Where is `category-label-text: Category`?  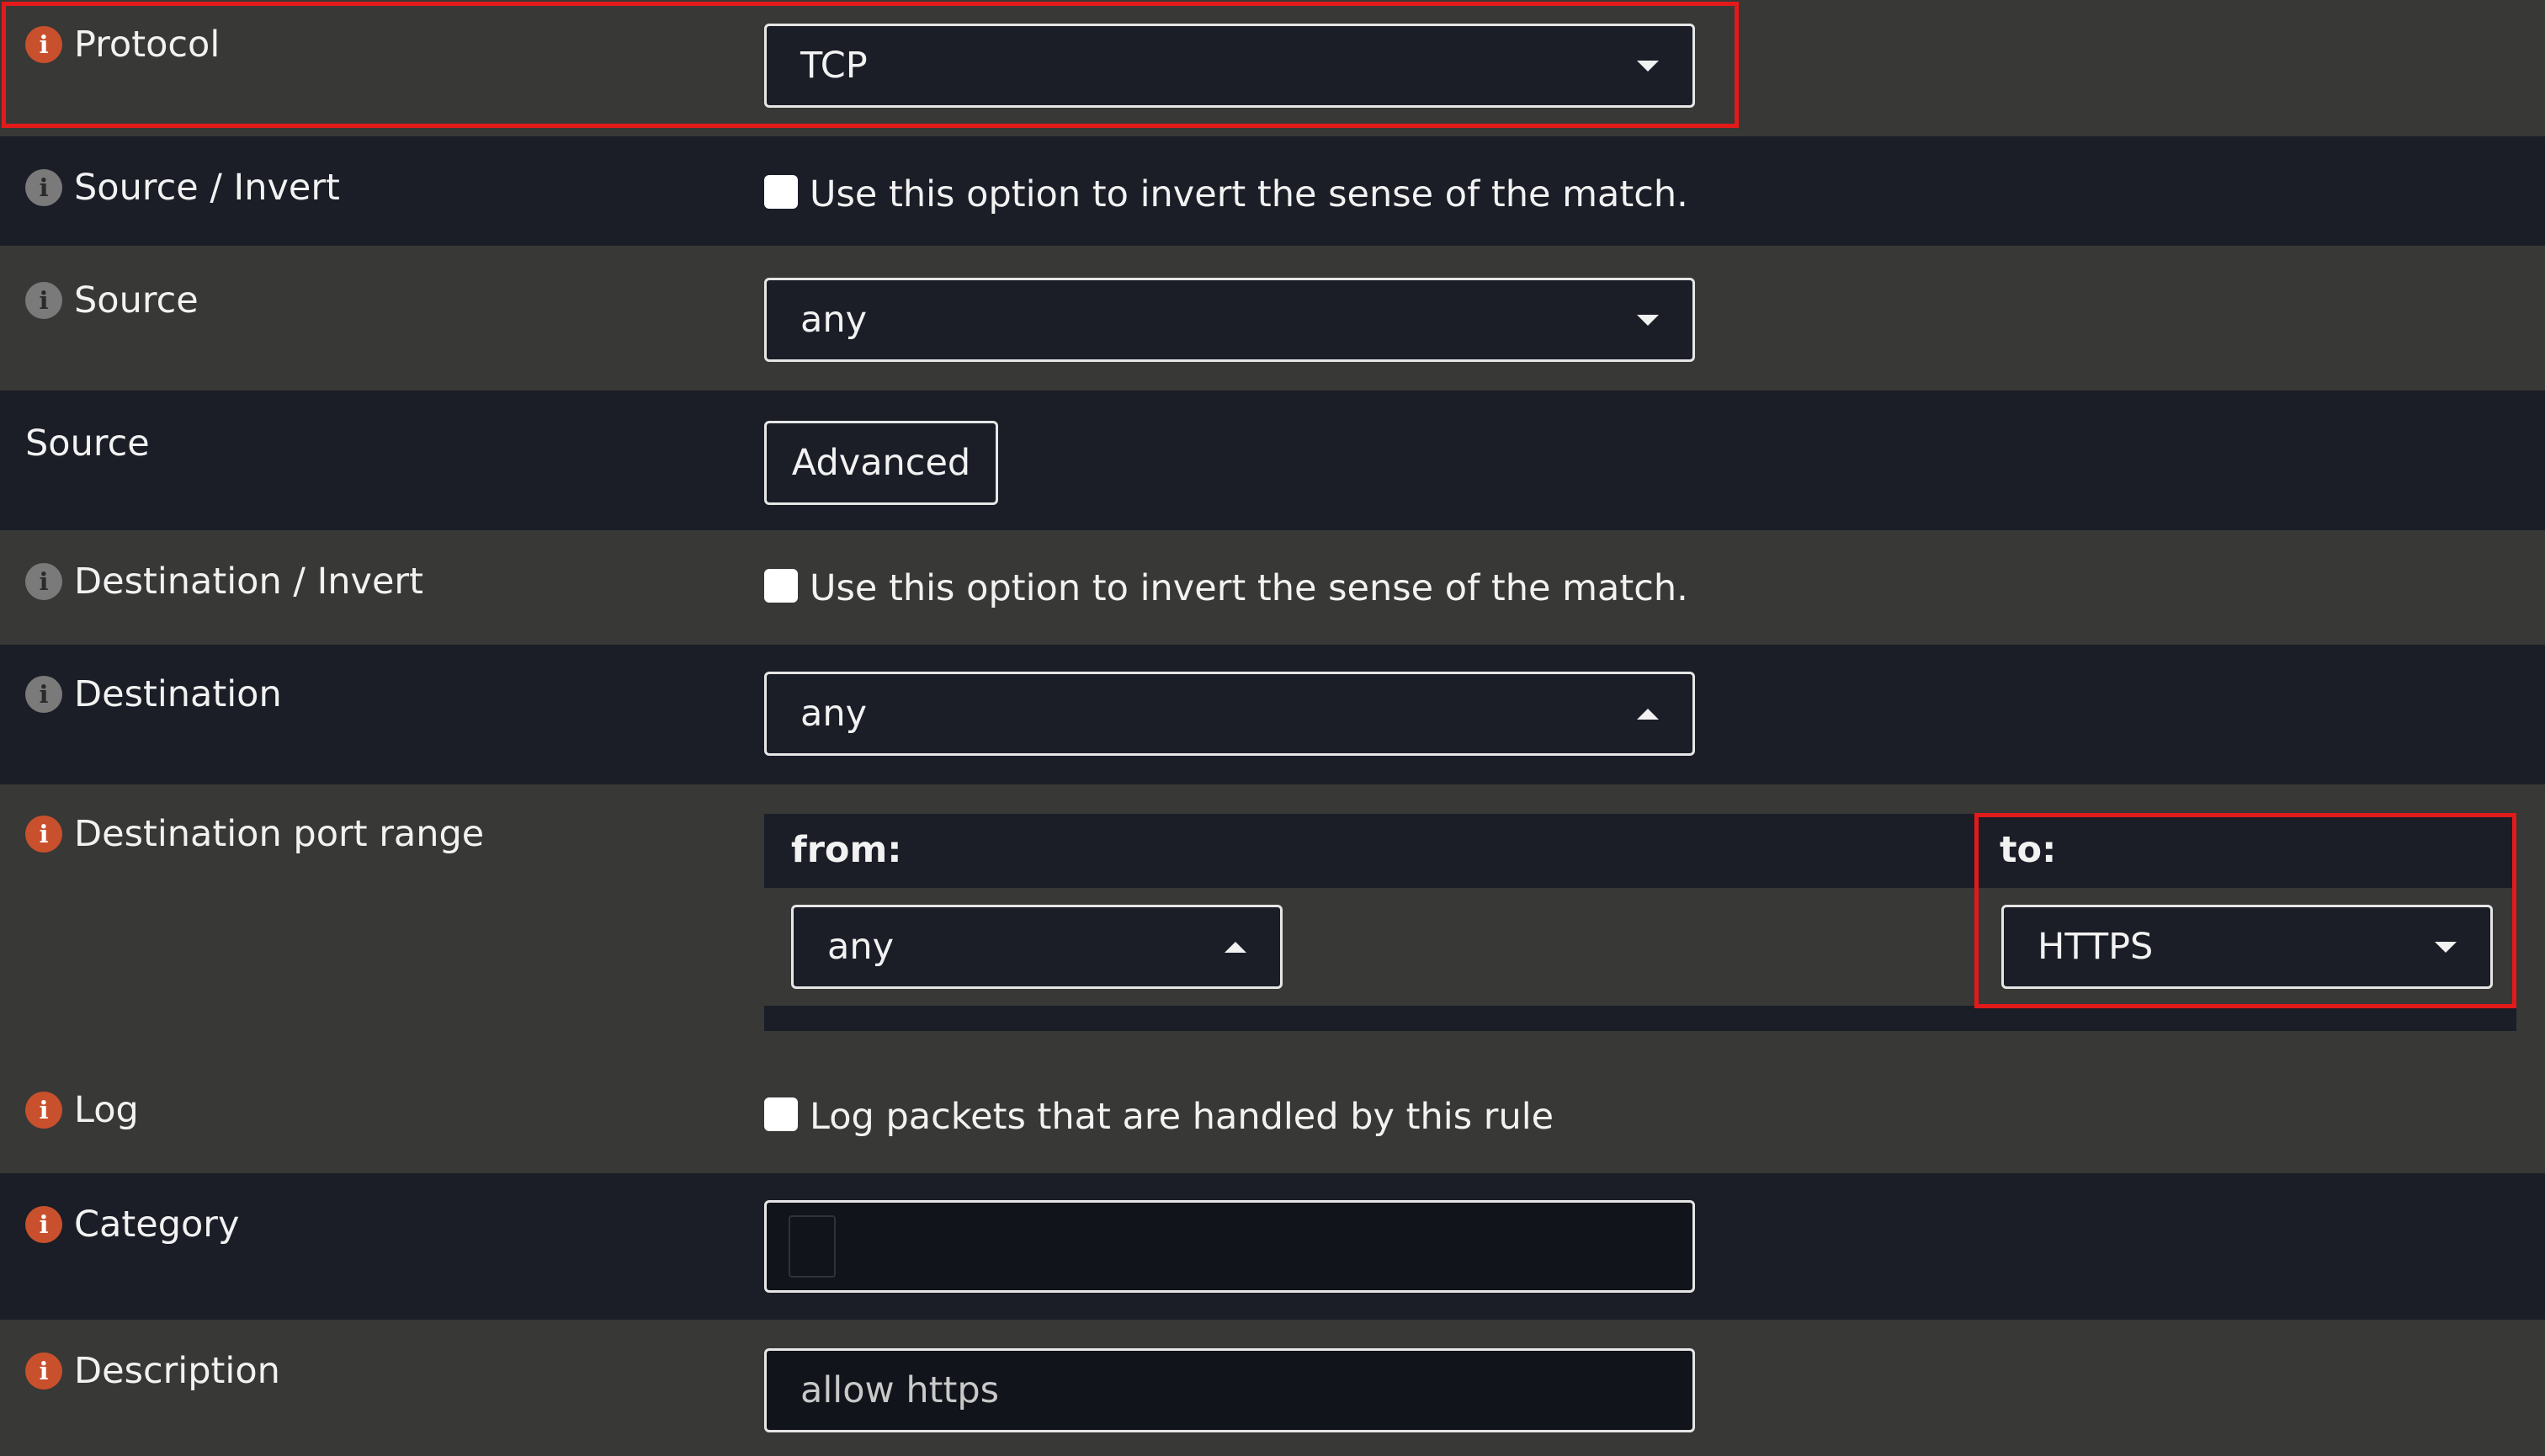
category-label-text: Category is located at coordinates (157, 1225).